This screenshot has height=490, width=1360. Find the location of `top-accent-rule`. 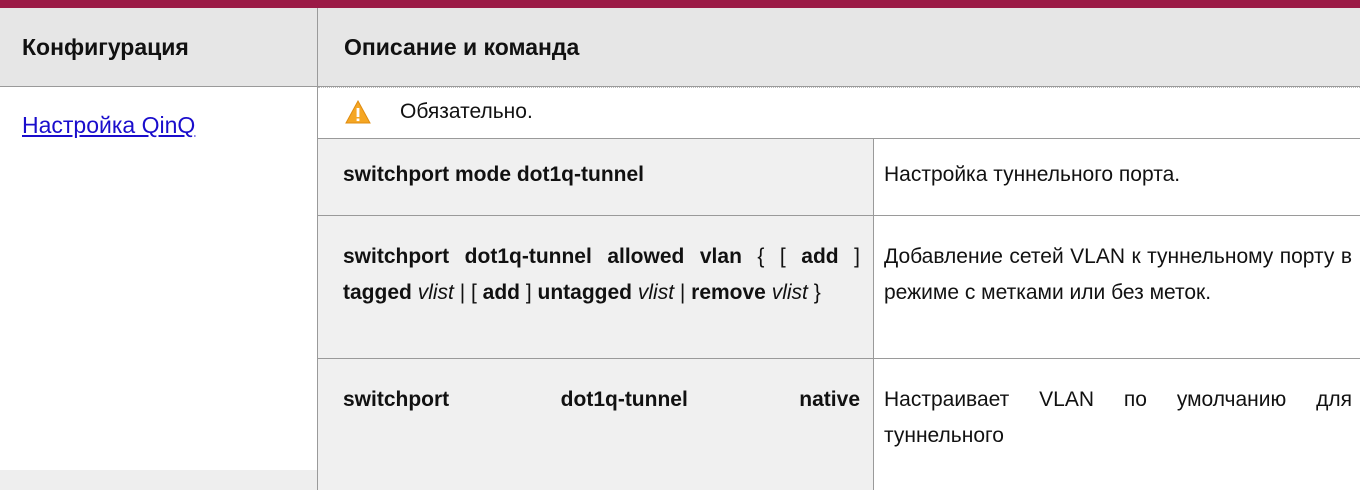

top-accent-rule is located at coordinates (680, 4).